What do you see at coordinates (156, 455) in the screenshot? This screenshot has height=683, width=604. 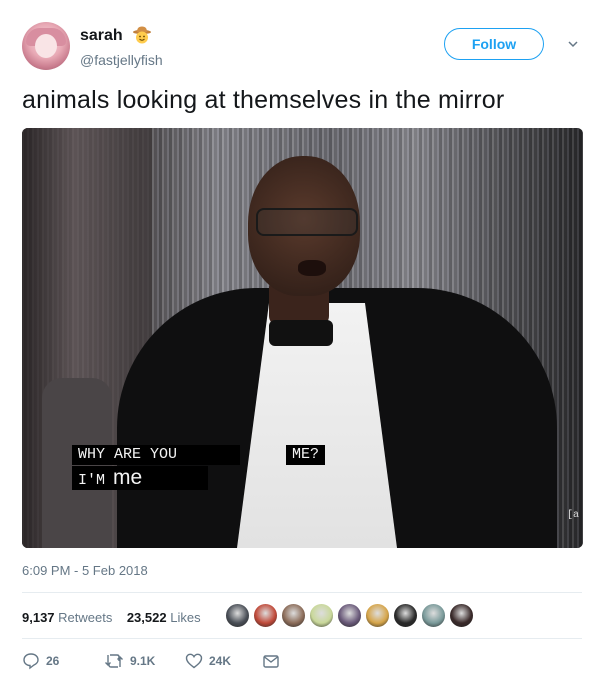 I see `caption-line-1: WHY ARE YOU` at bounding box center [156, 455].